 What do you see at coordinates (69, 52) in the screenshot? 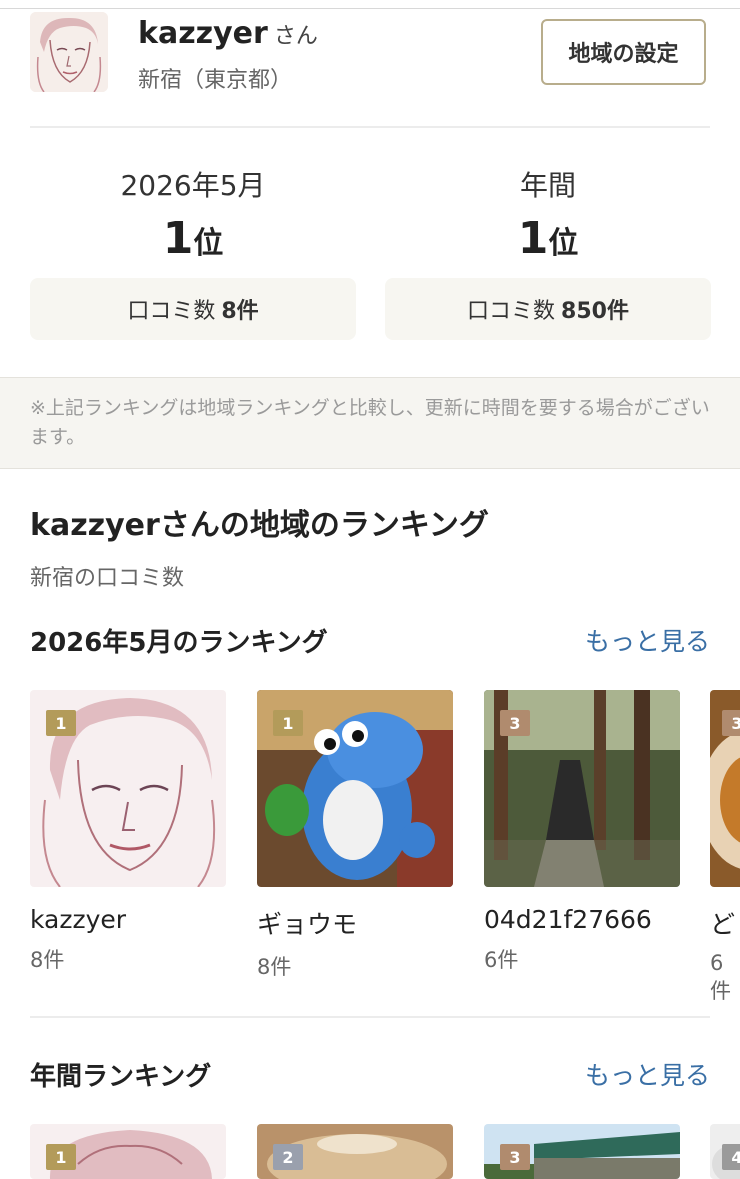
I see `avatar` at bounding box center [69, 52].